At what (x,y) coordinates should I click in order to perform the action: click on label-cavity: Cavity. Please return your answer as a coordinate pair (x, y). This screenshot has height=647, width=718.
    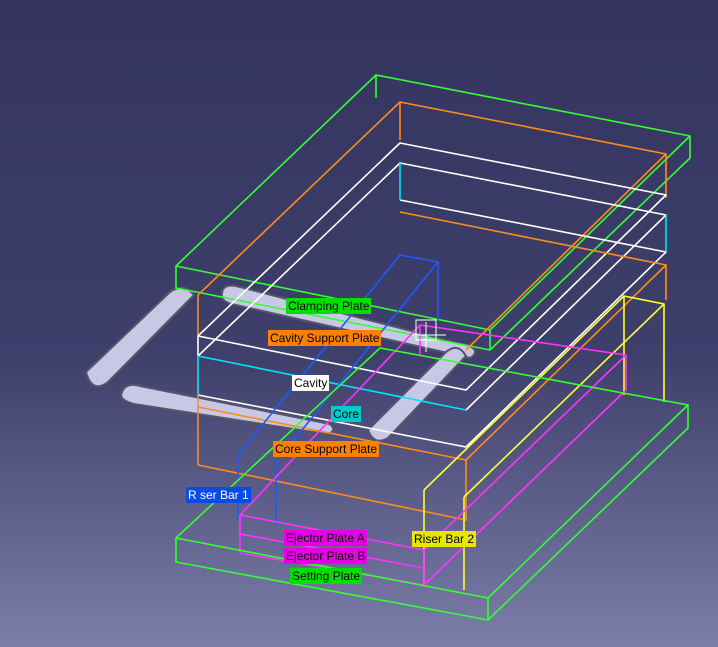
    Looking at the image, I should click on (311, 383).